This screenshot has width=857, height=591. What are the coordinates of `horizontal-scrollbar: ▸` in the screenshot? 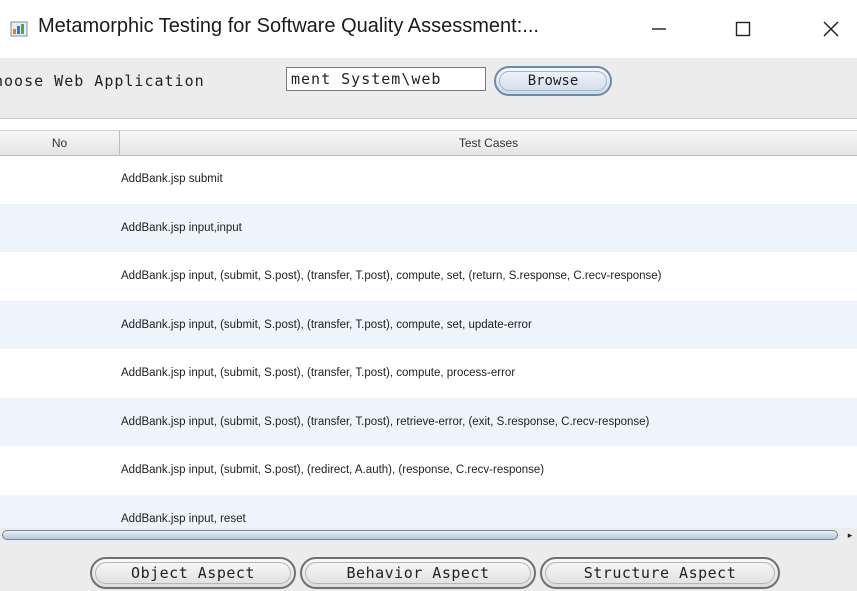 It's located at (428, 535).